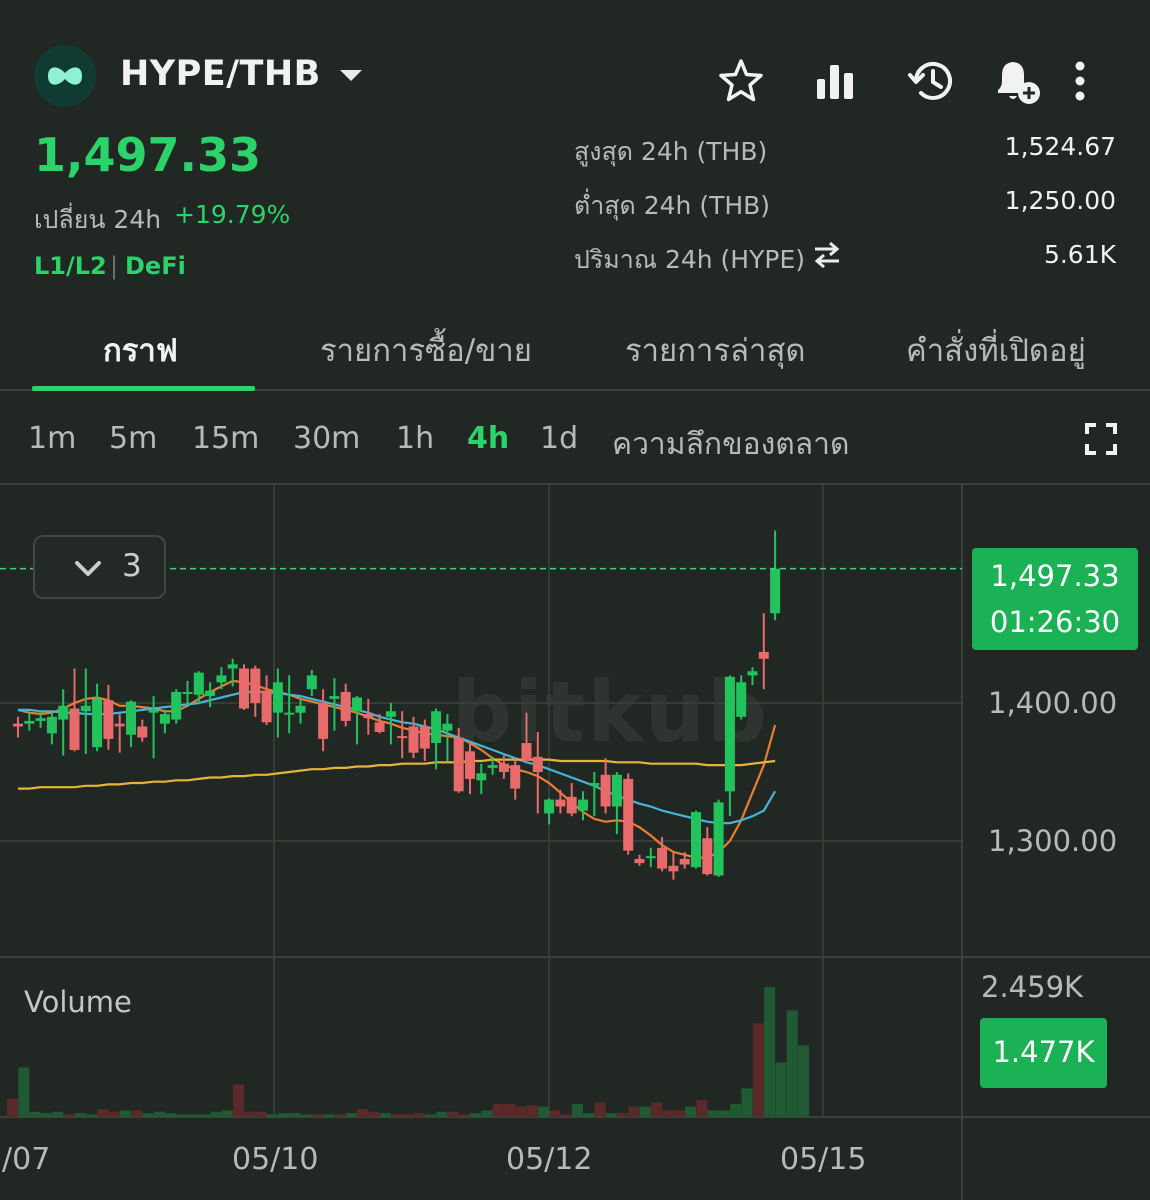 This screenshot has height=1200, width=1150. Describe the element at coordinates (1043, 1052) in the screenshot. I see `volume-current-value: 1.477K` at that location.